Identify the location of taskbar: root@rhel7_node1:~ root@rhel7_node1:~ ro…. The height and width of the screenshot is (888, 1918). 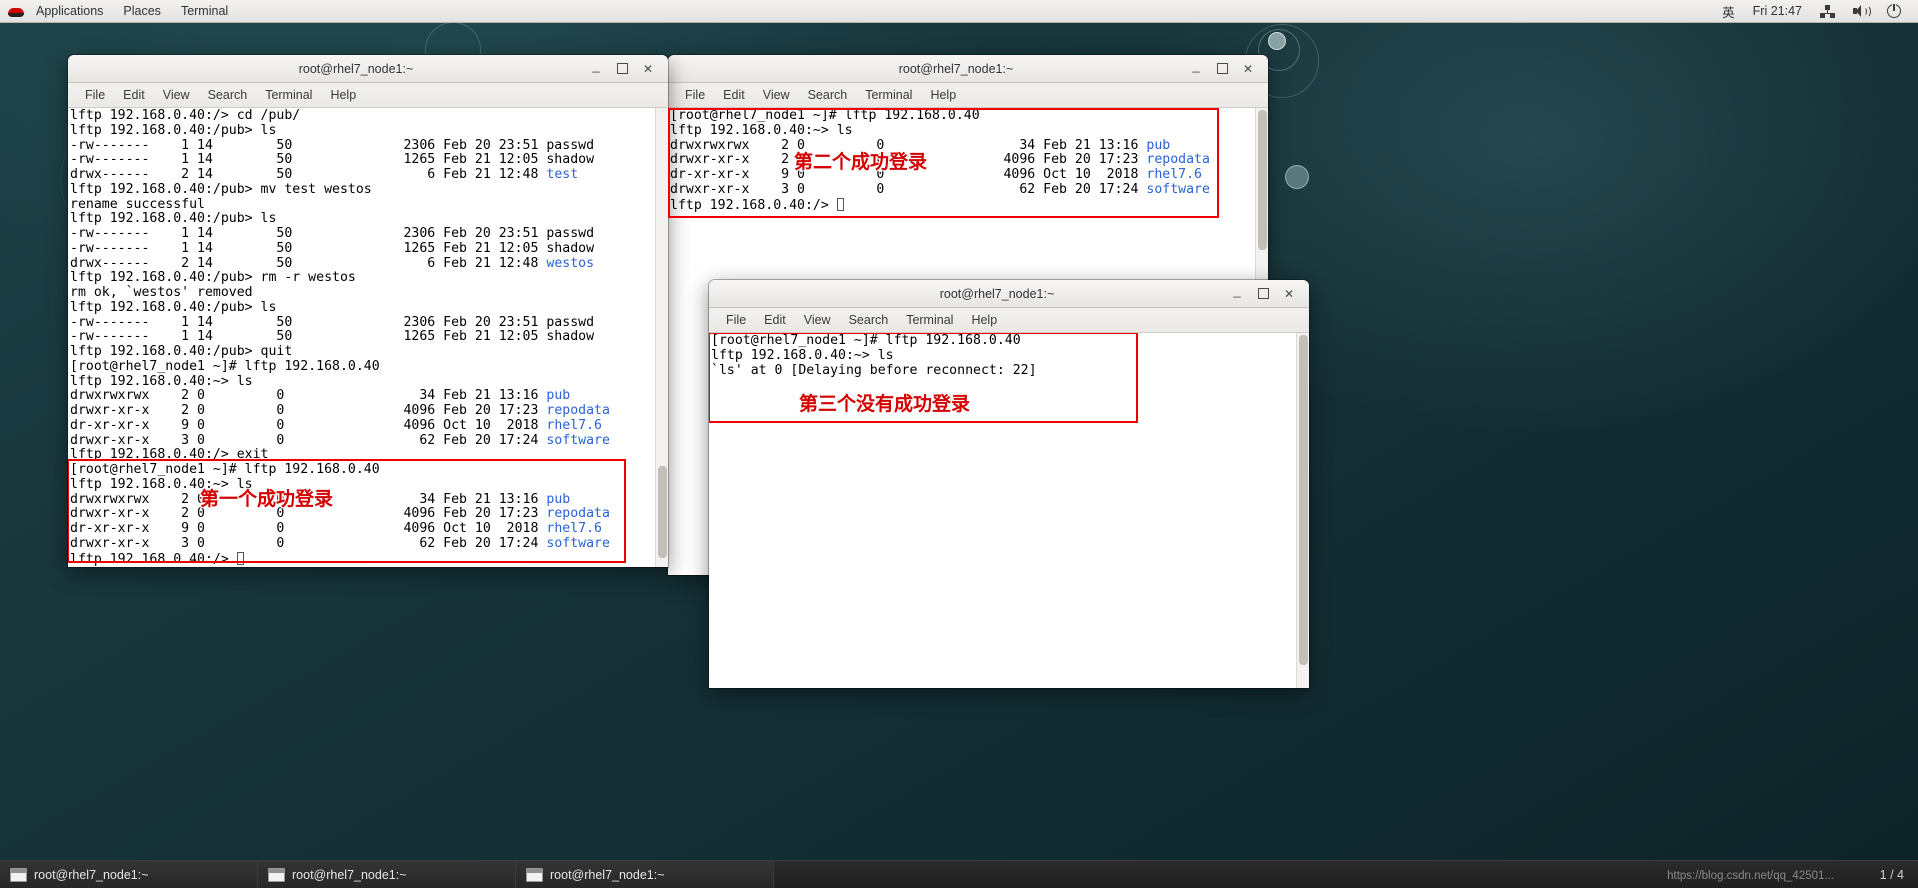
(959, 874).